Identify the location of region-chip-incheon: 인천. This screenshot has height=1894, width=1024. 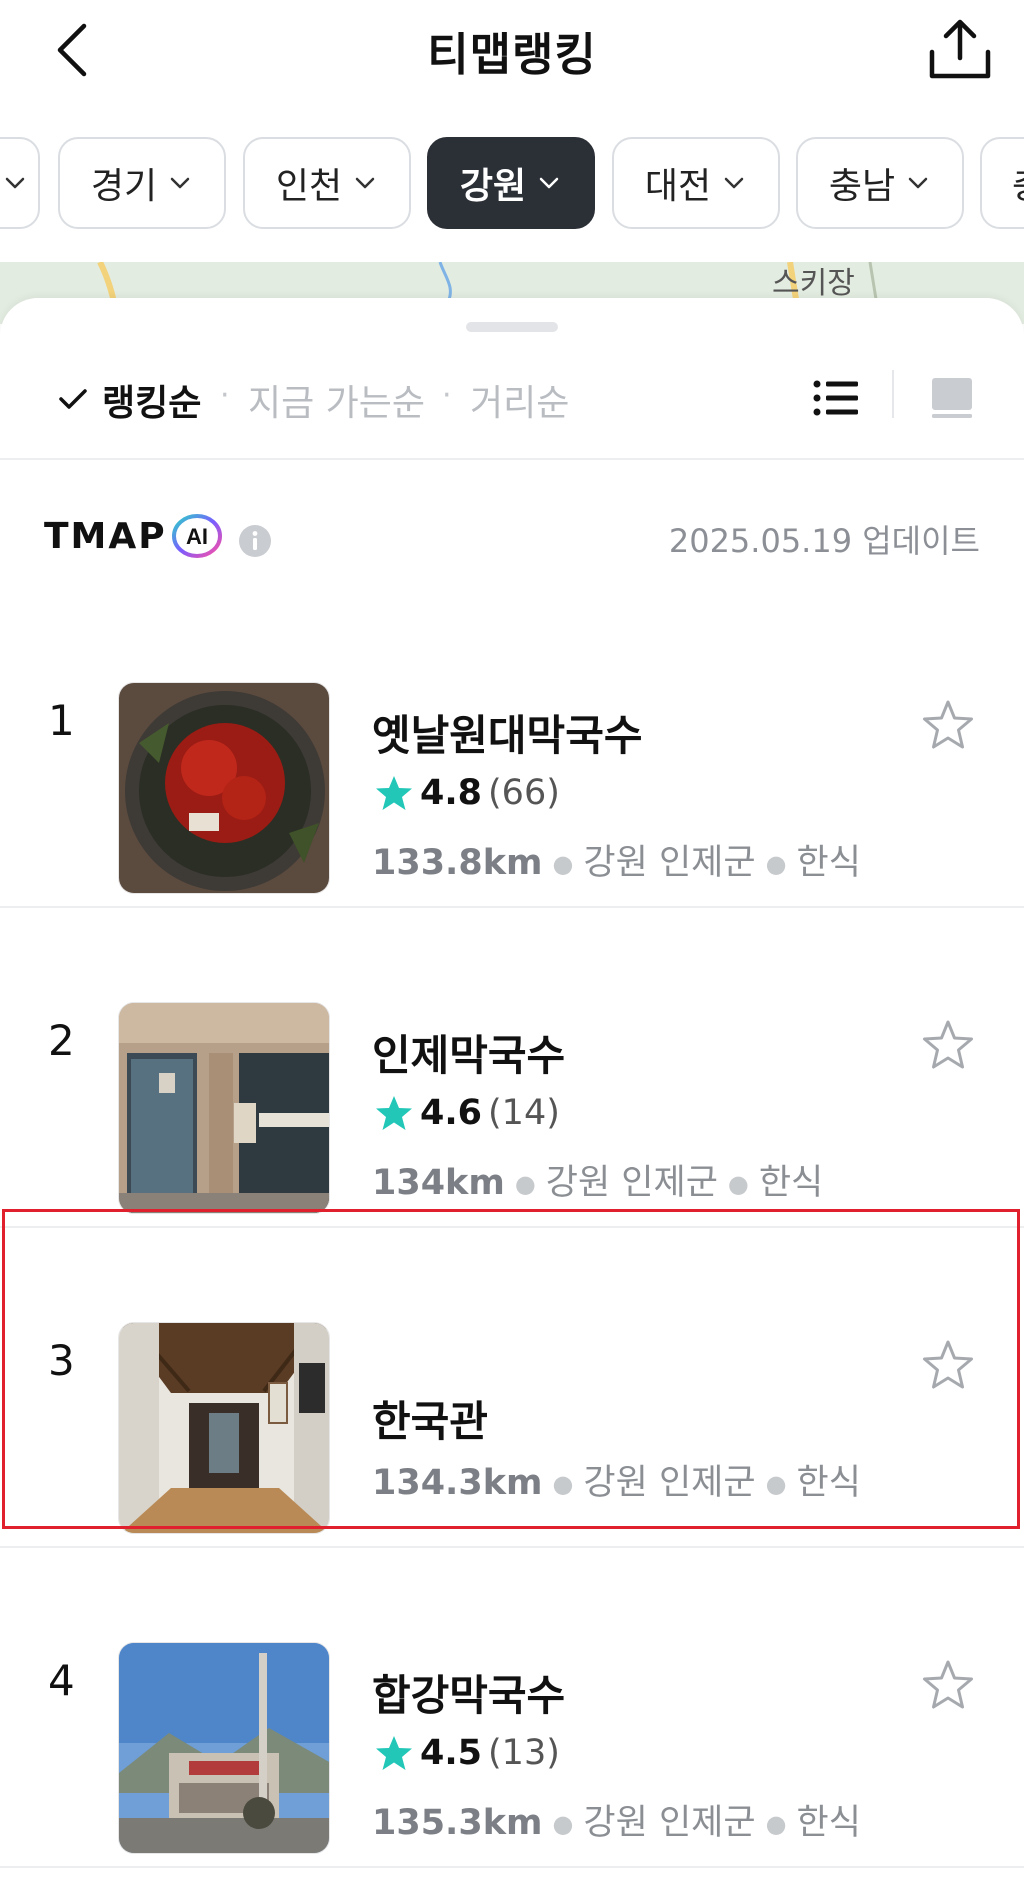
(327, 183).